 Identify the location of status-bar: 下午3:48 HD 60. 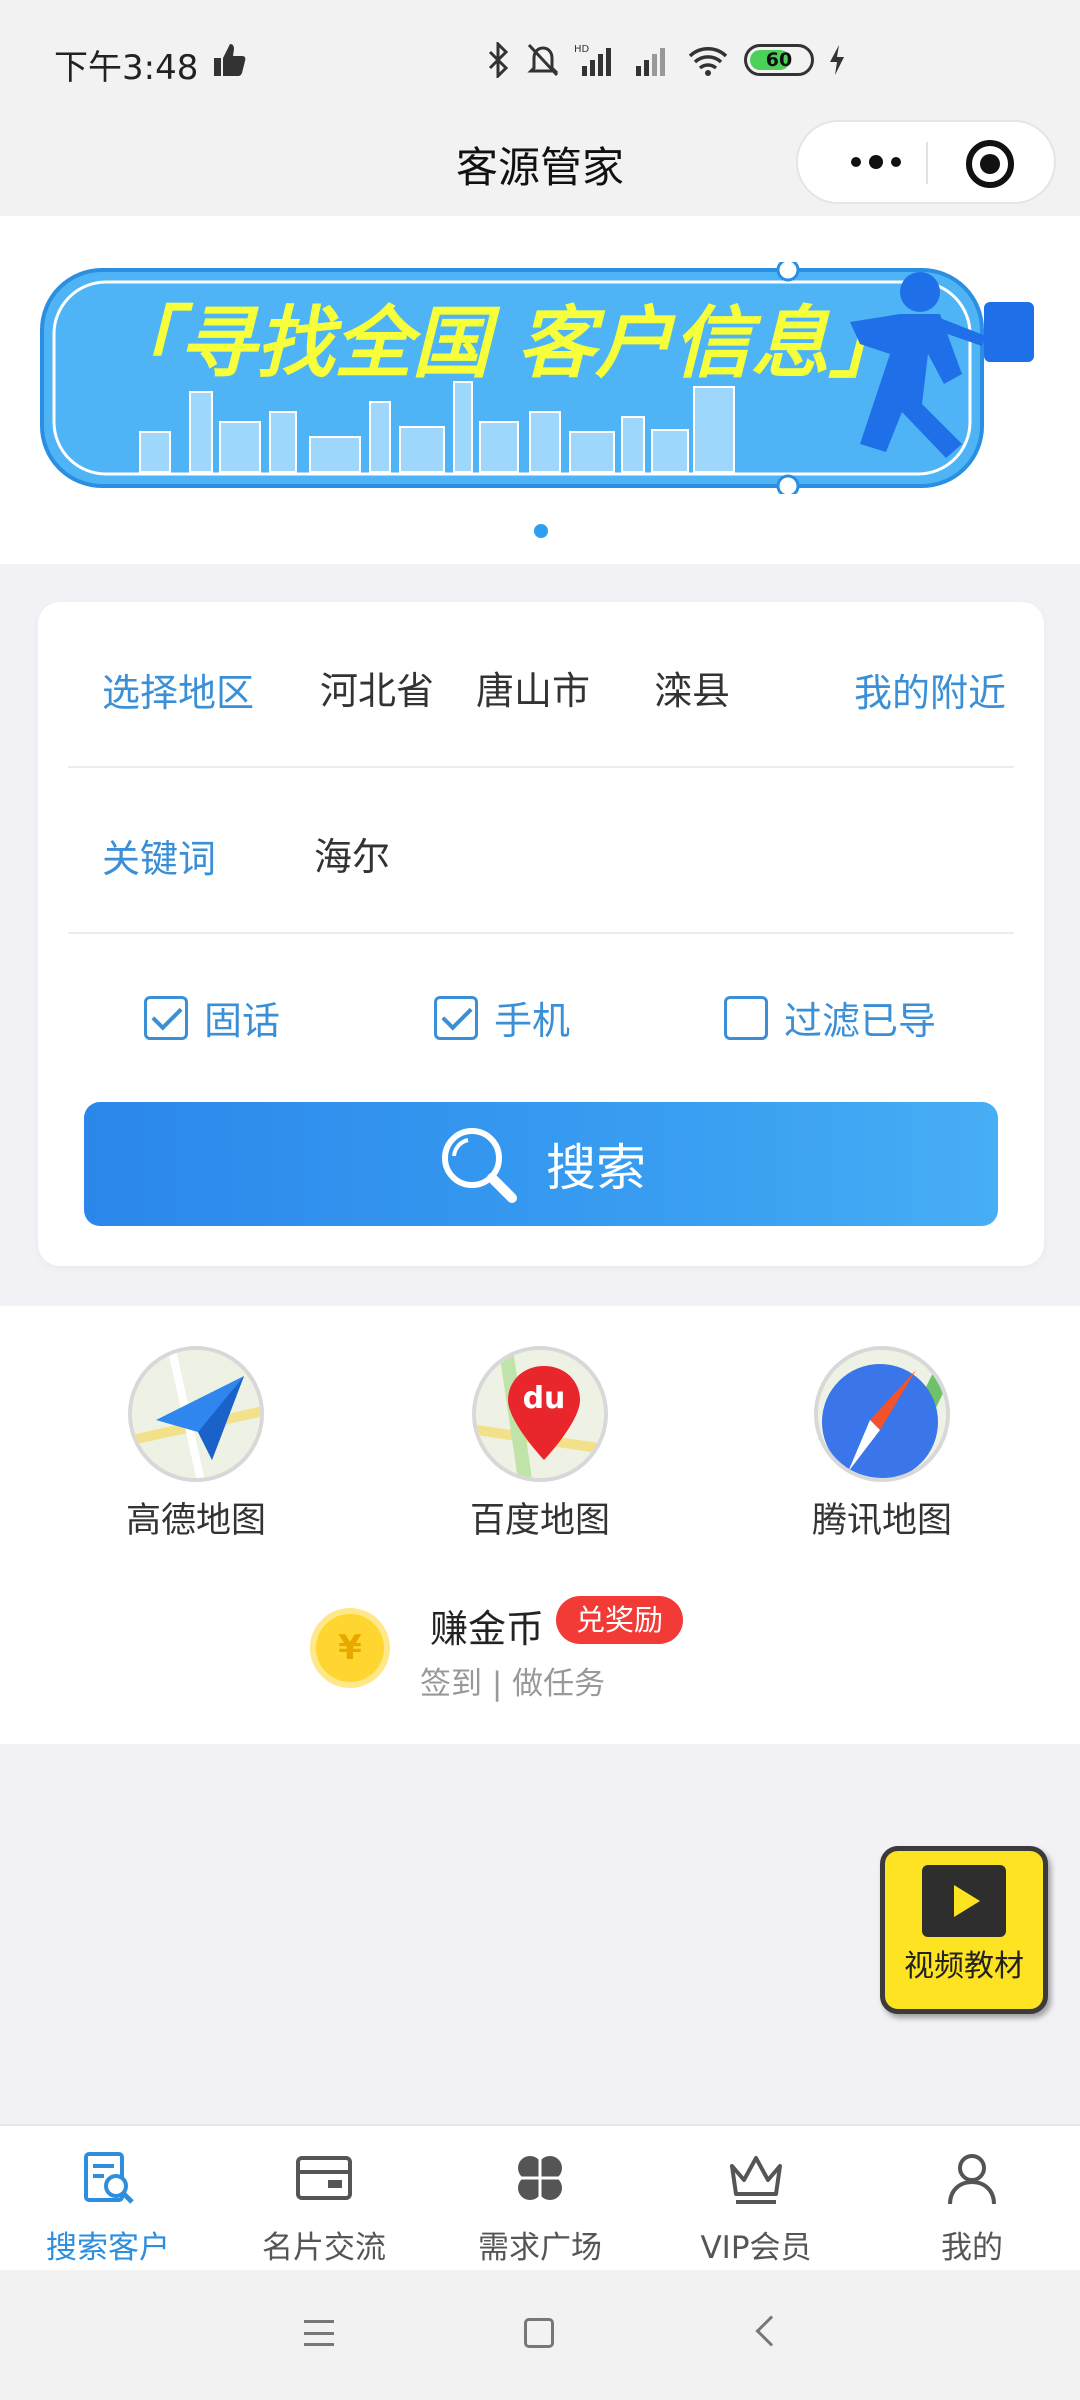
(540, 60).